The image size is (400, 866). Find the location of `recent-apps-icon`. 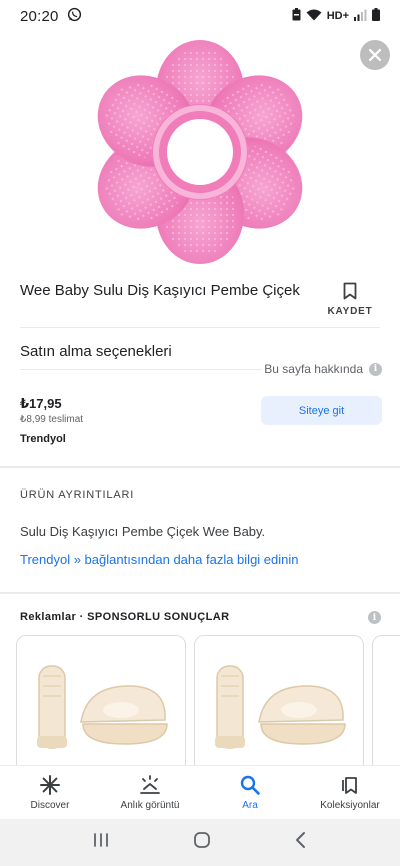

recent-apps-icon is located at coordinates (100, 840).